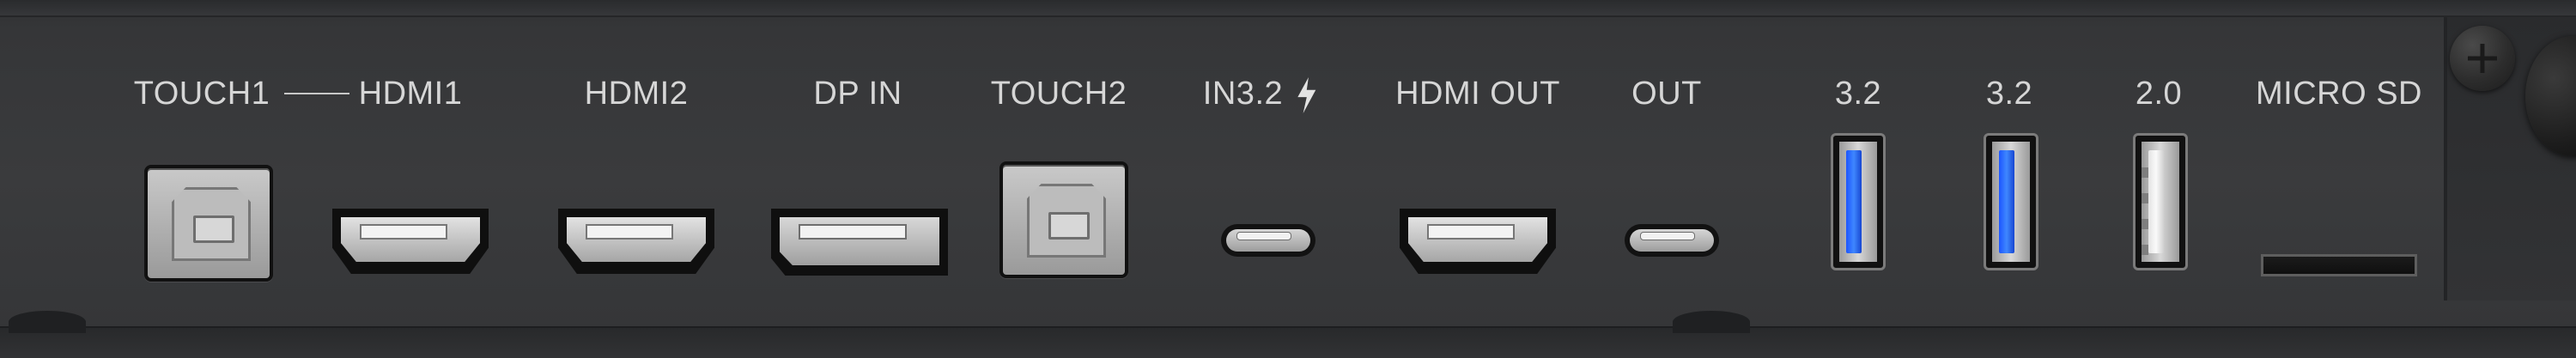  Describe the element at coordinates (2339, 94) in the screenshot. I see `label-micro-sd: MICRO SD` at that location.